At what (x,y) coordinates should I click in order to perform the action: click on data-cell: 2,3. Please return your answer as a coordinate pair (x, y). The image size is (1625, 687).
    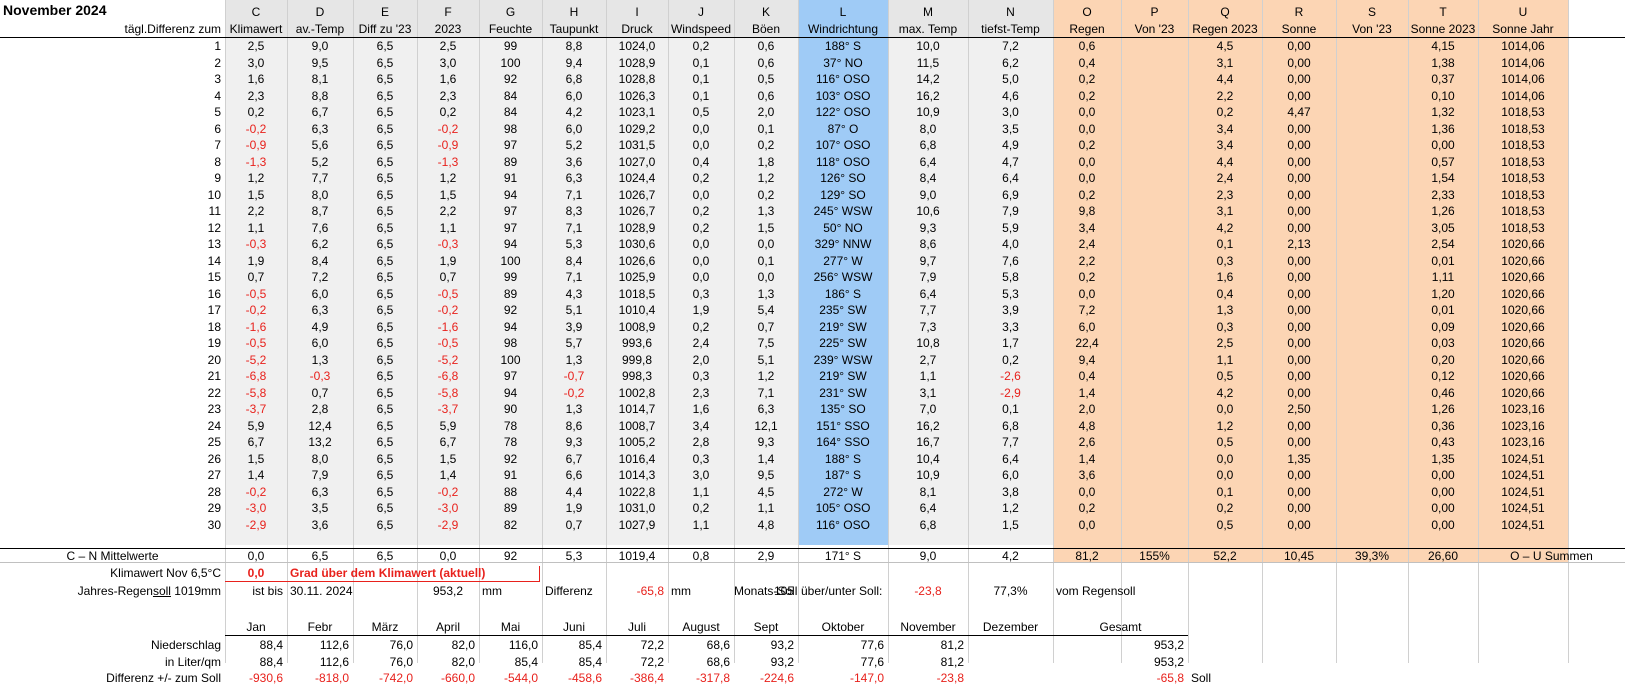
    Looking at the image, I should click on (1225, 195).